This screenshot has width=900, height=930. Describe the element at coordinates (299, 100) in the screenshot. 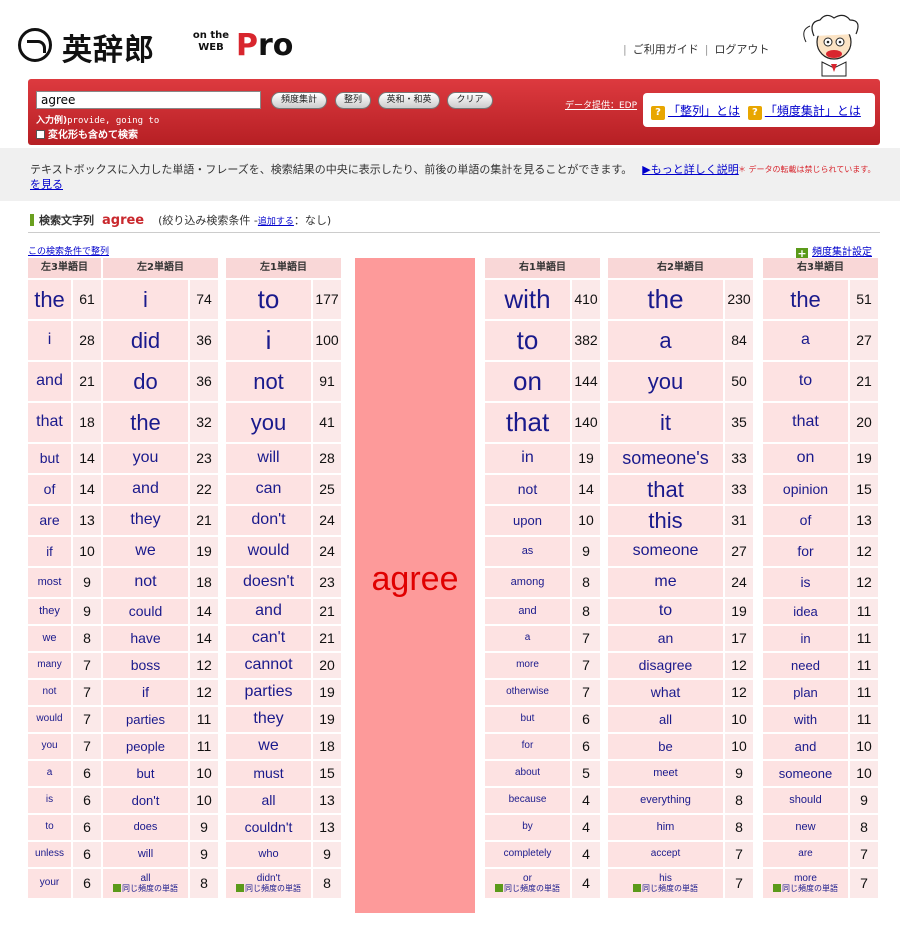

I see `frequency-count-button: 頻度集計` at that location.